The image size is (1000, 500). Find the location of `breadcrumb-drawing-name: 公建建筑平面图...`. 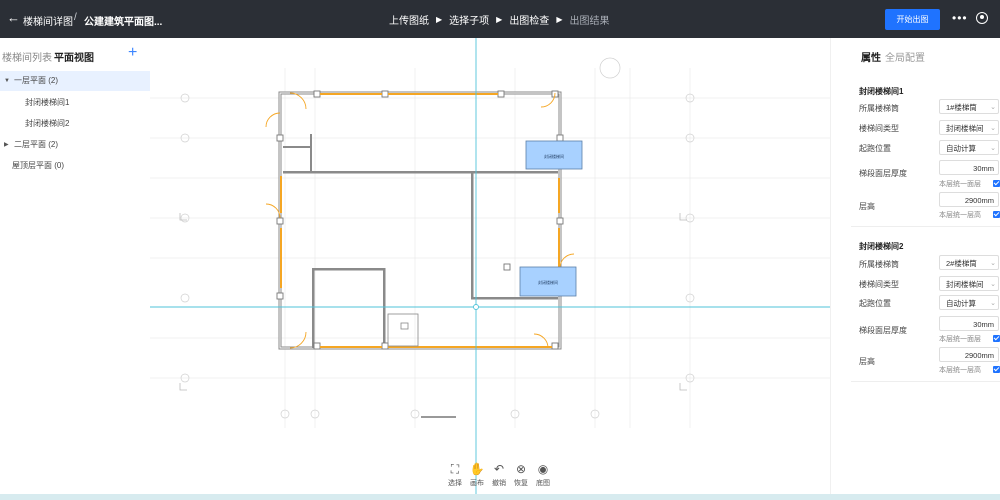

breadcrumb-drawing-name: 公建建筑平面图... is located at coordinates (123, 22).